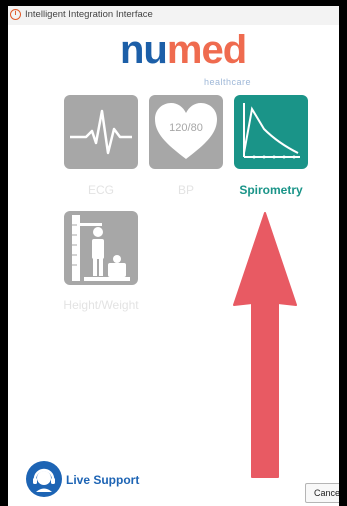 The image size is (347, 506). I want to click on app-logo-icon: i, so click(15, 14).